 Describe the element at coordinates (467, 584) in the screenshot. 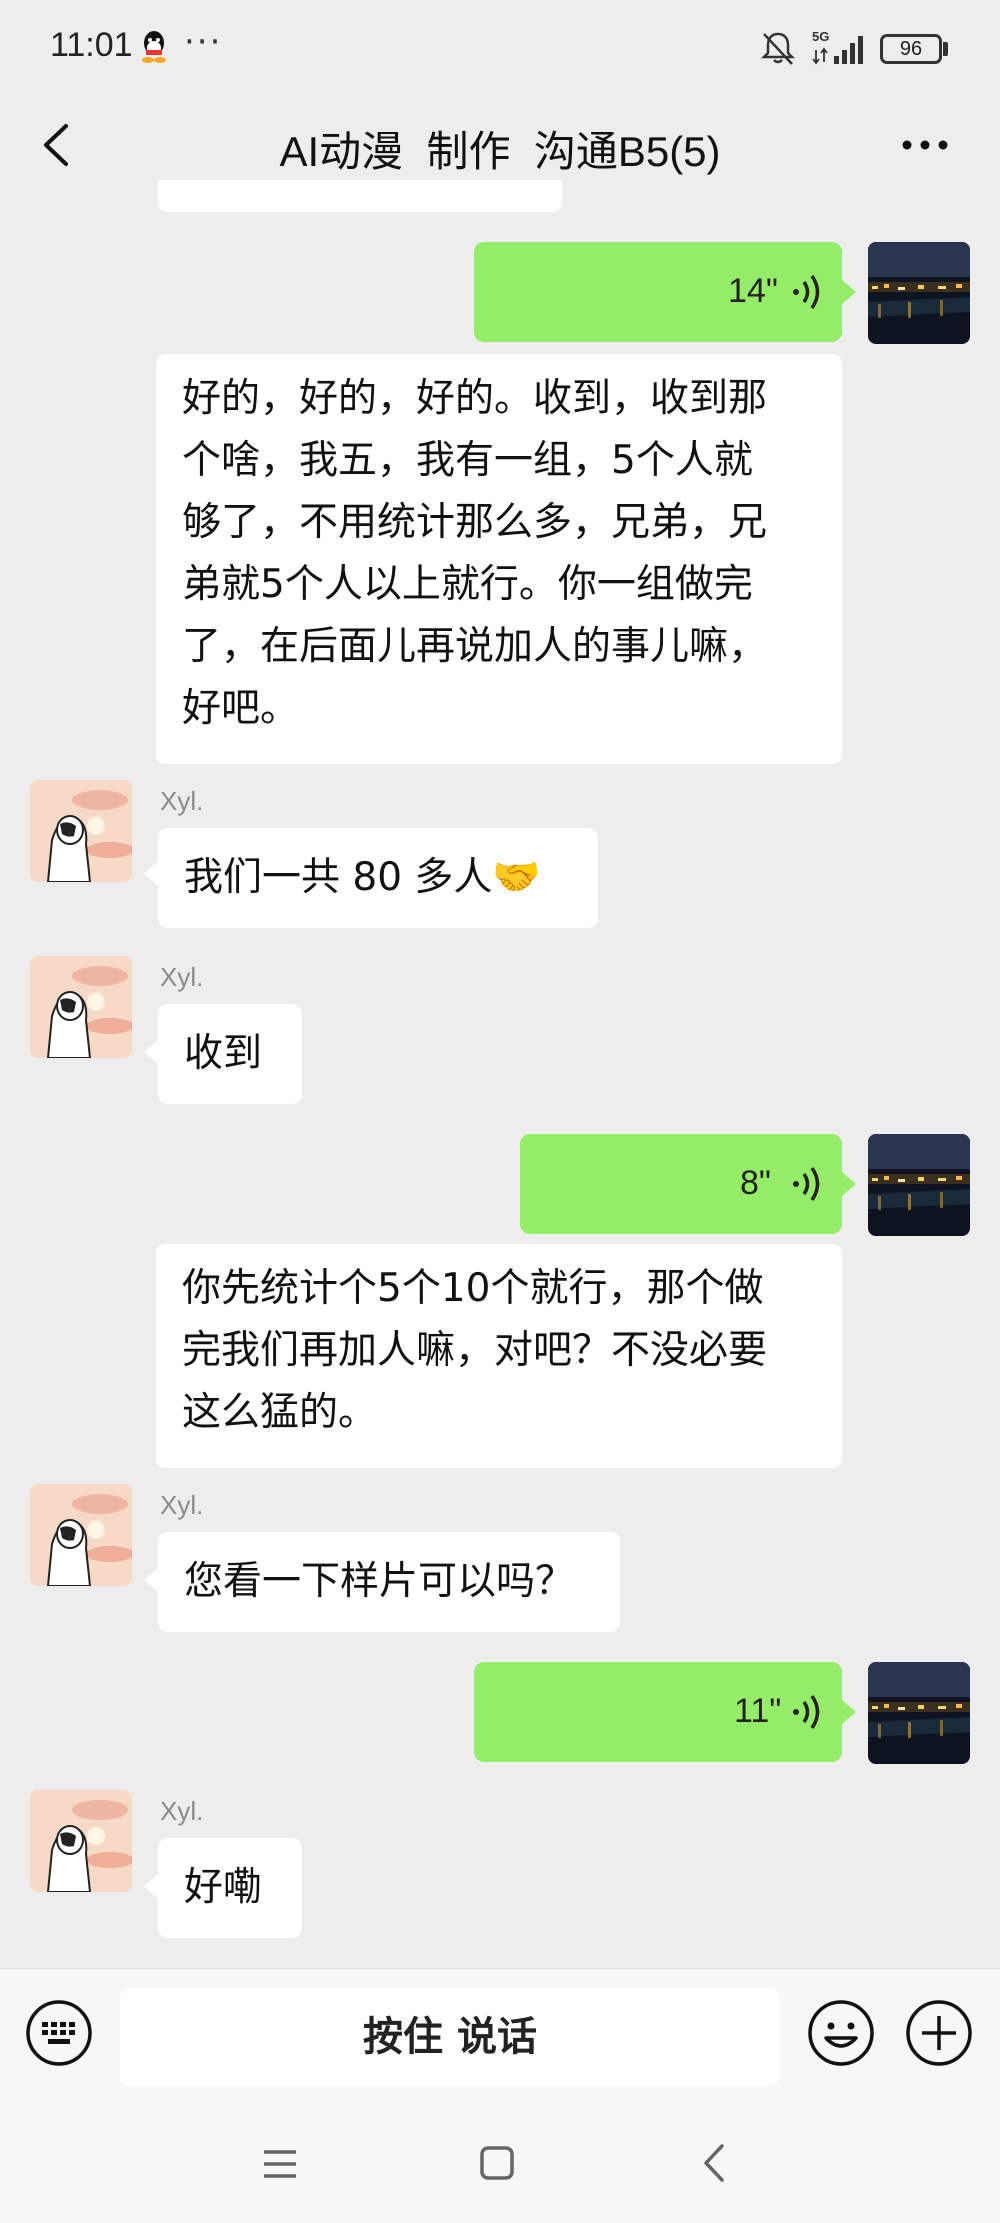

I see `message-line: 弟就5个人以上就行。你一组做完` at that location.